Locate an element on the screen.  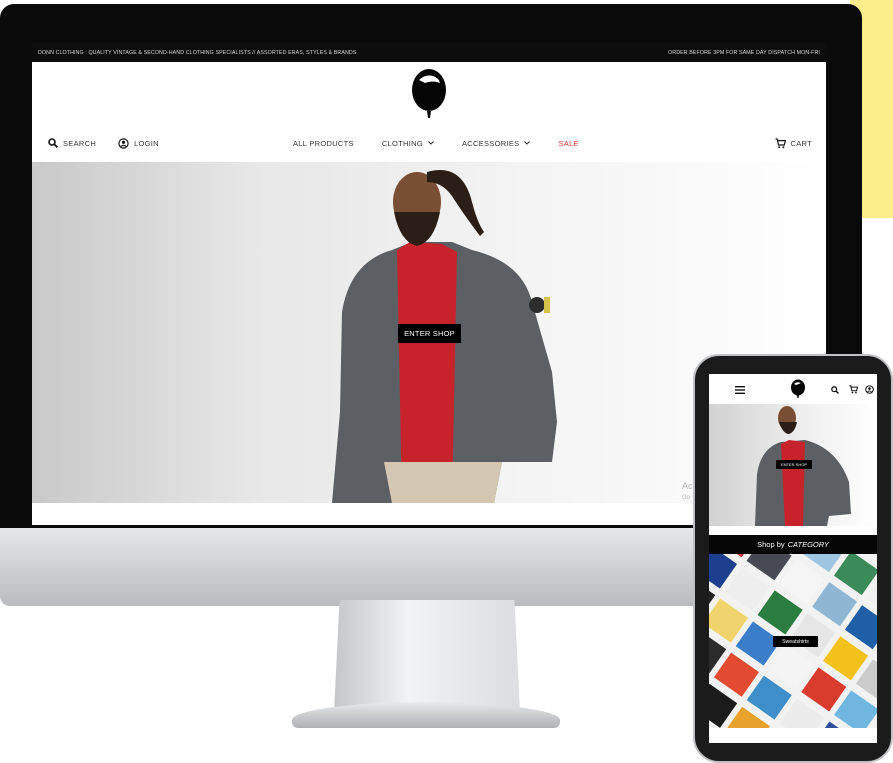
monitor-stand-base is located at coordinates (426, 715).